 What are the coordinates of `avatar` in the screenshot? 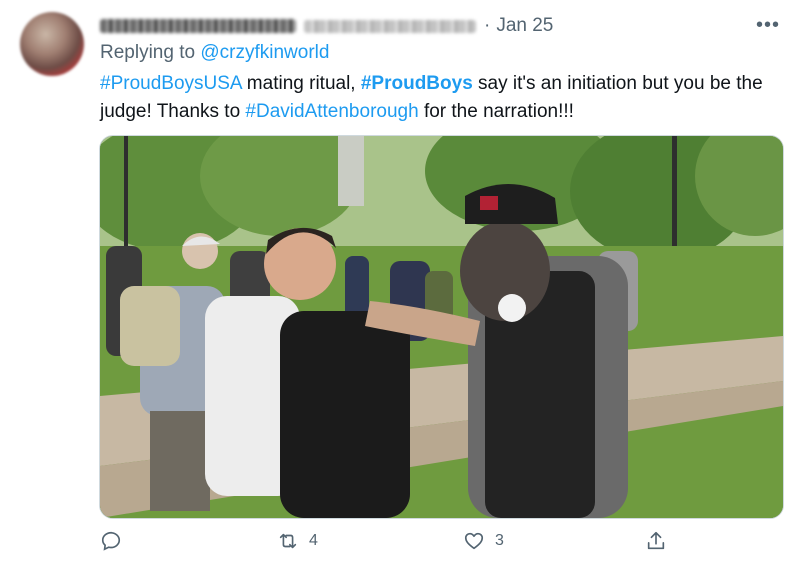 It's located at (52, 44).